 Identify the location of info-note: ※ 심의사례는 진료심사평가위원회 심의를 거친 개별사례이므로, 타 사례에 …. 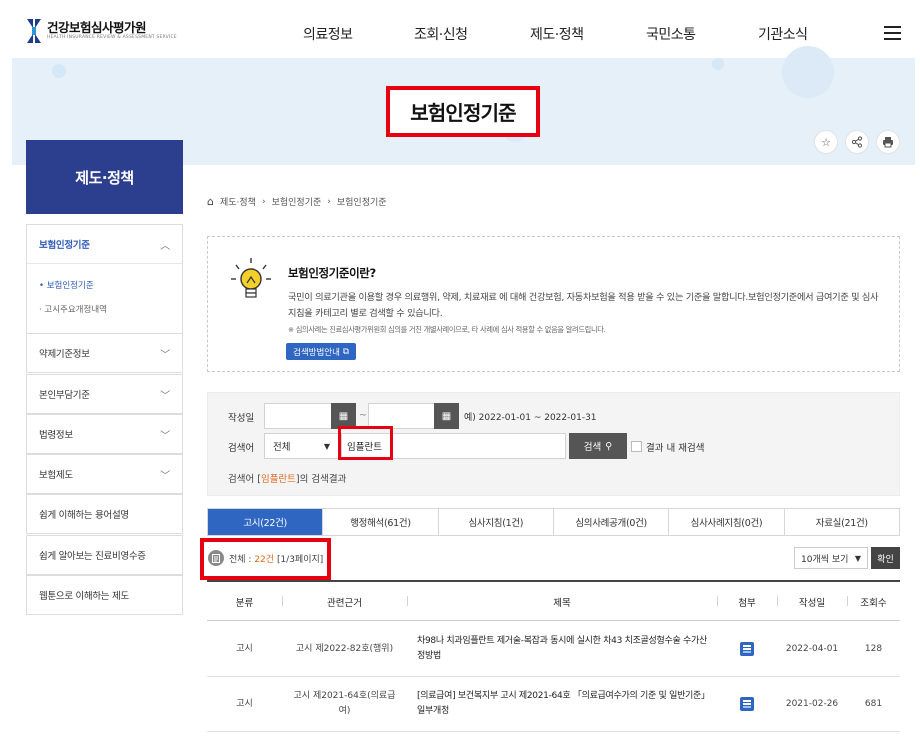
(447, 329).